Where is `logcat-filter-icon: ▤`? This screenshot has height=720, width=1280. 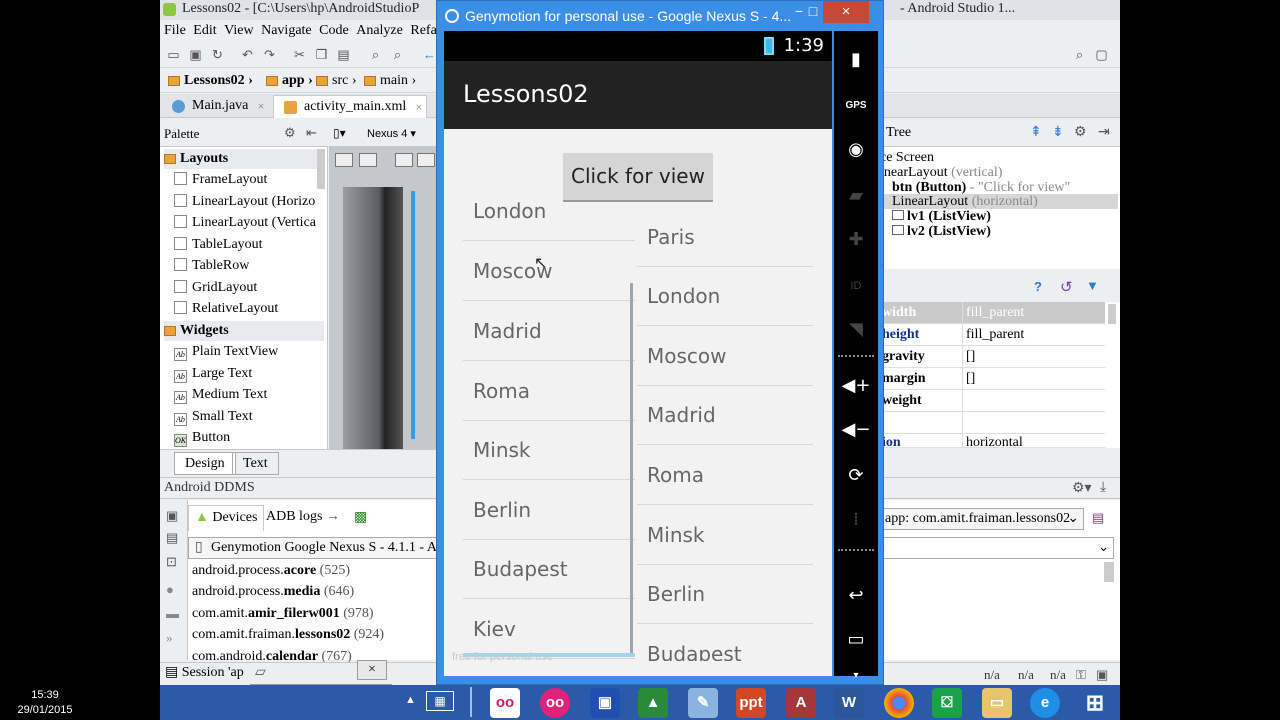
logcat-filter-icon: ▤ is located at coordinates (1098, 518).